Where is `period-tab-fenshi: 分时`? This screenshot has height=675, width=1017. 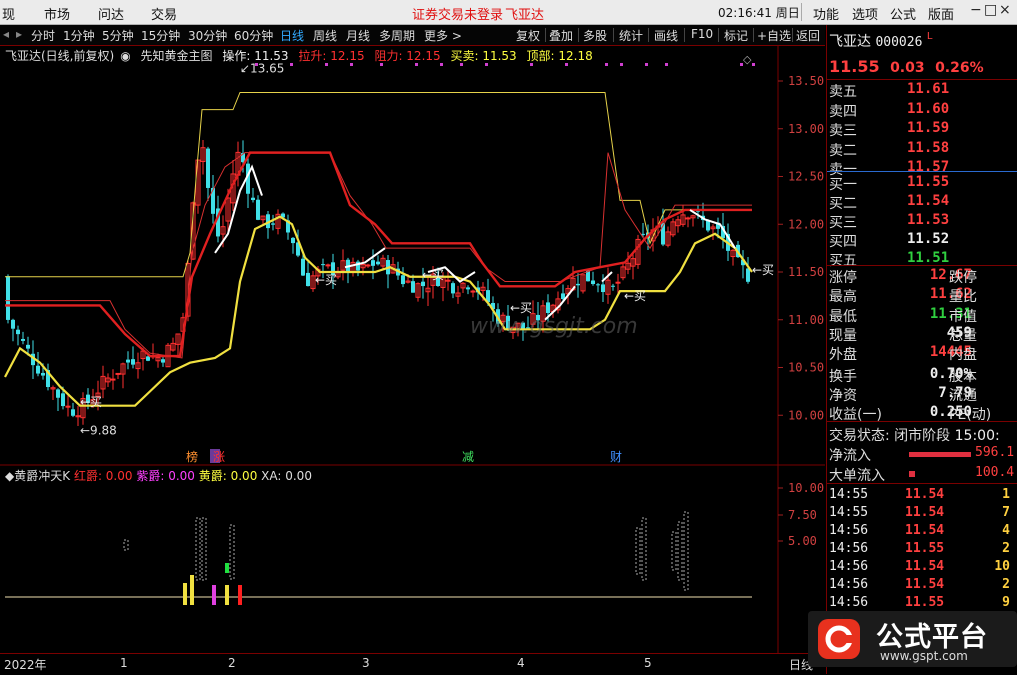
period-tab-fenshi: 分时 is located at coordinates (43, 35).